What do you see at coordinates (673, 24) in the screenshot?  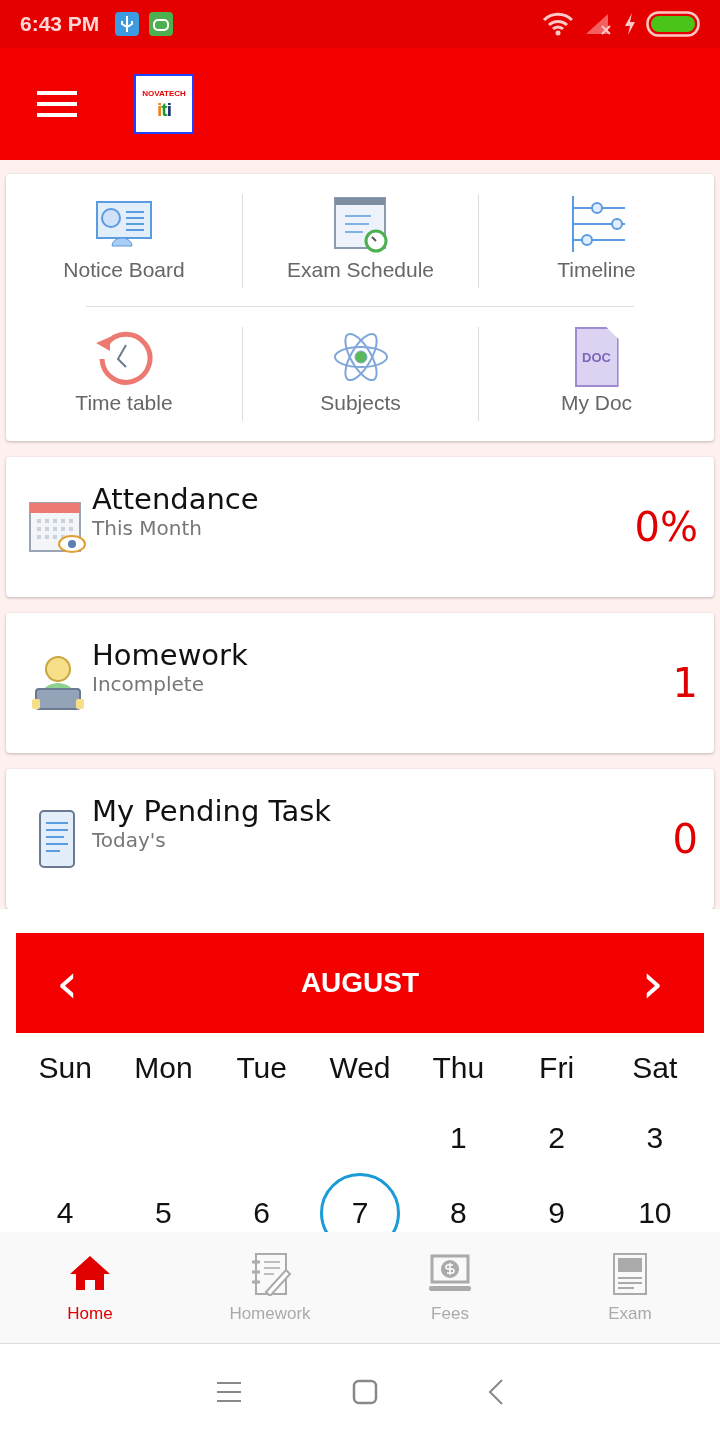 I see `battery-icon` at bounding box center [673, 24].